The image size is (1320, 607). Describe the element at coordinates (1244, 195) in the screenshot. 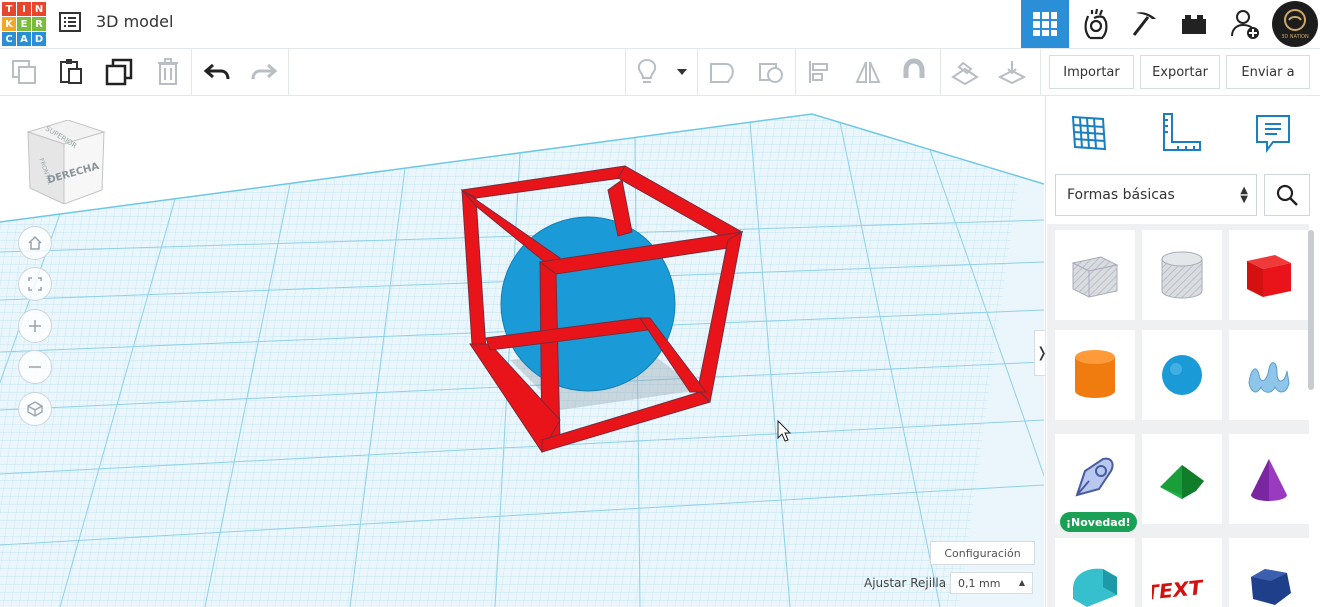

I see `select-arrows-icon: ▲ ▼` at that location.